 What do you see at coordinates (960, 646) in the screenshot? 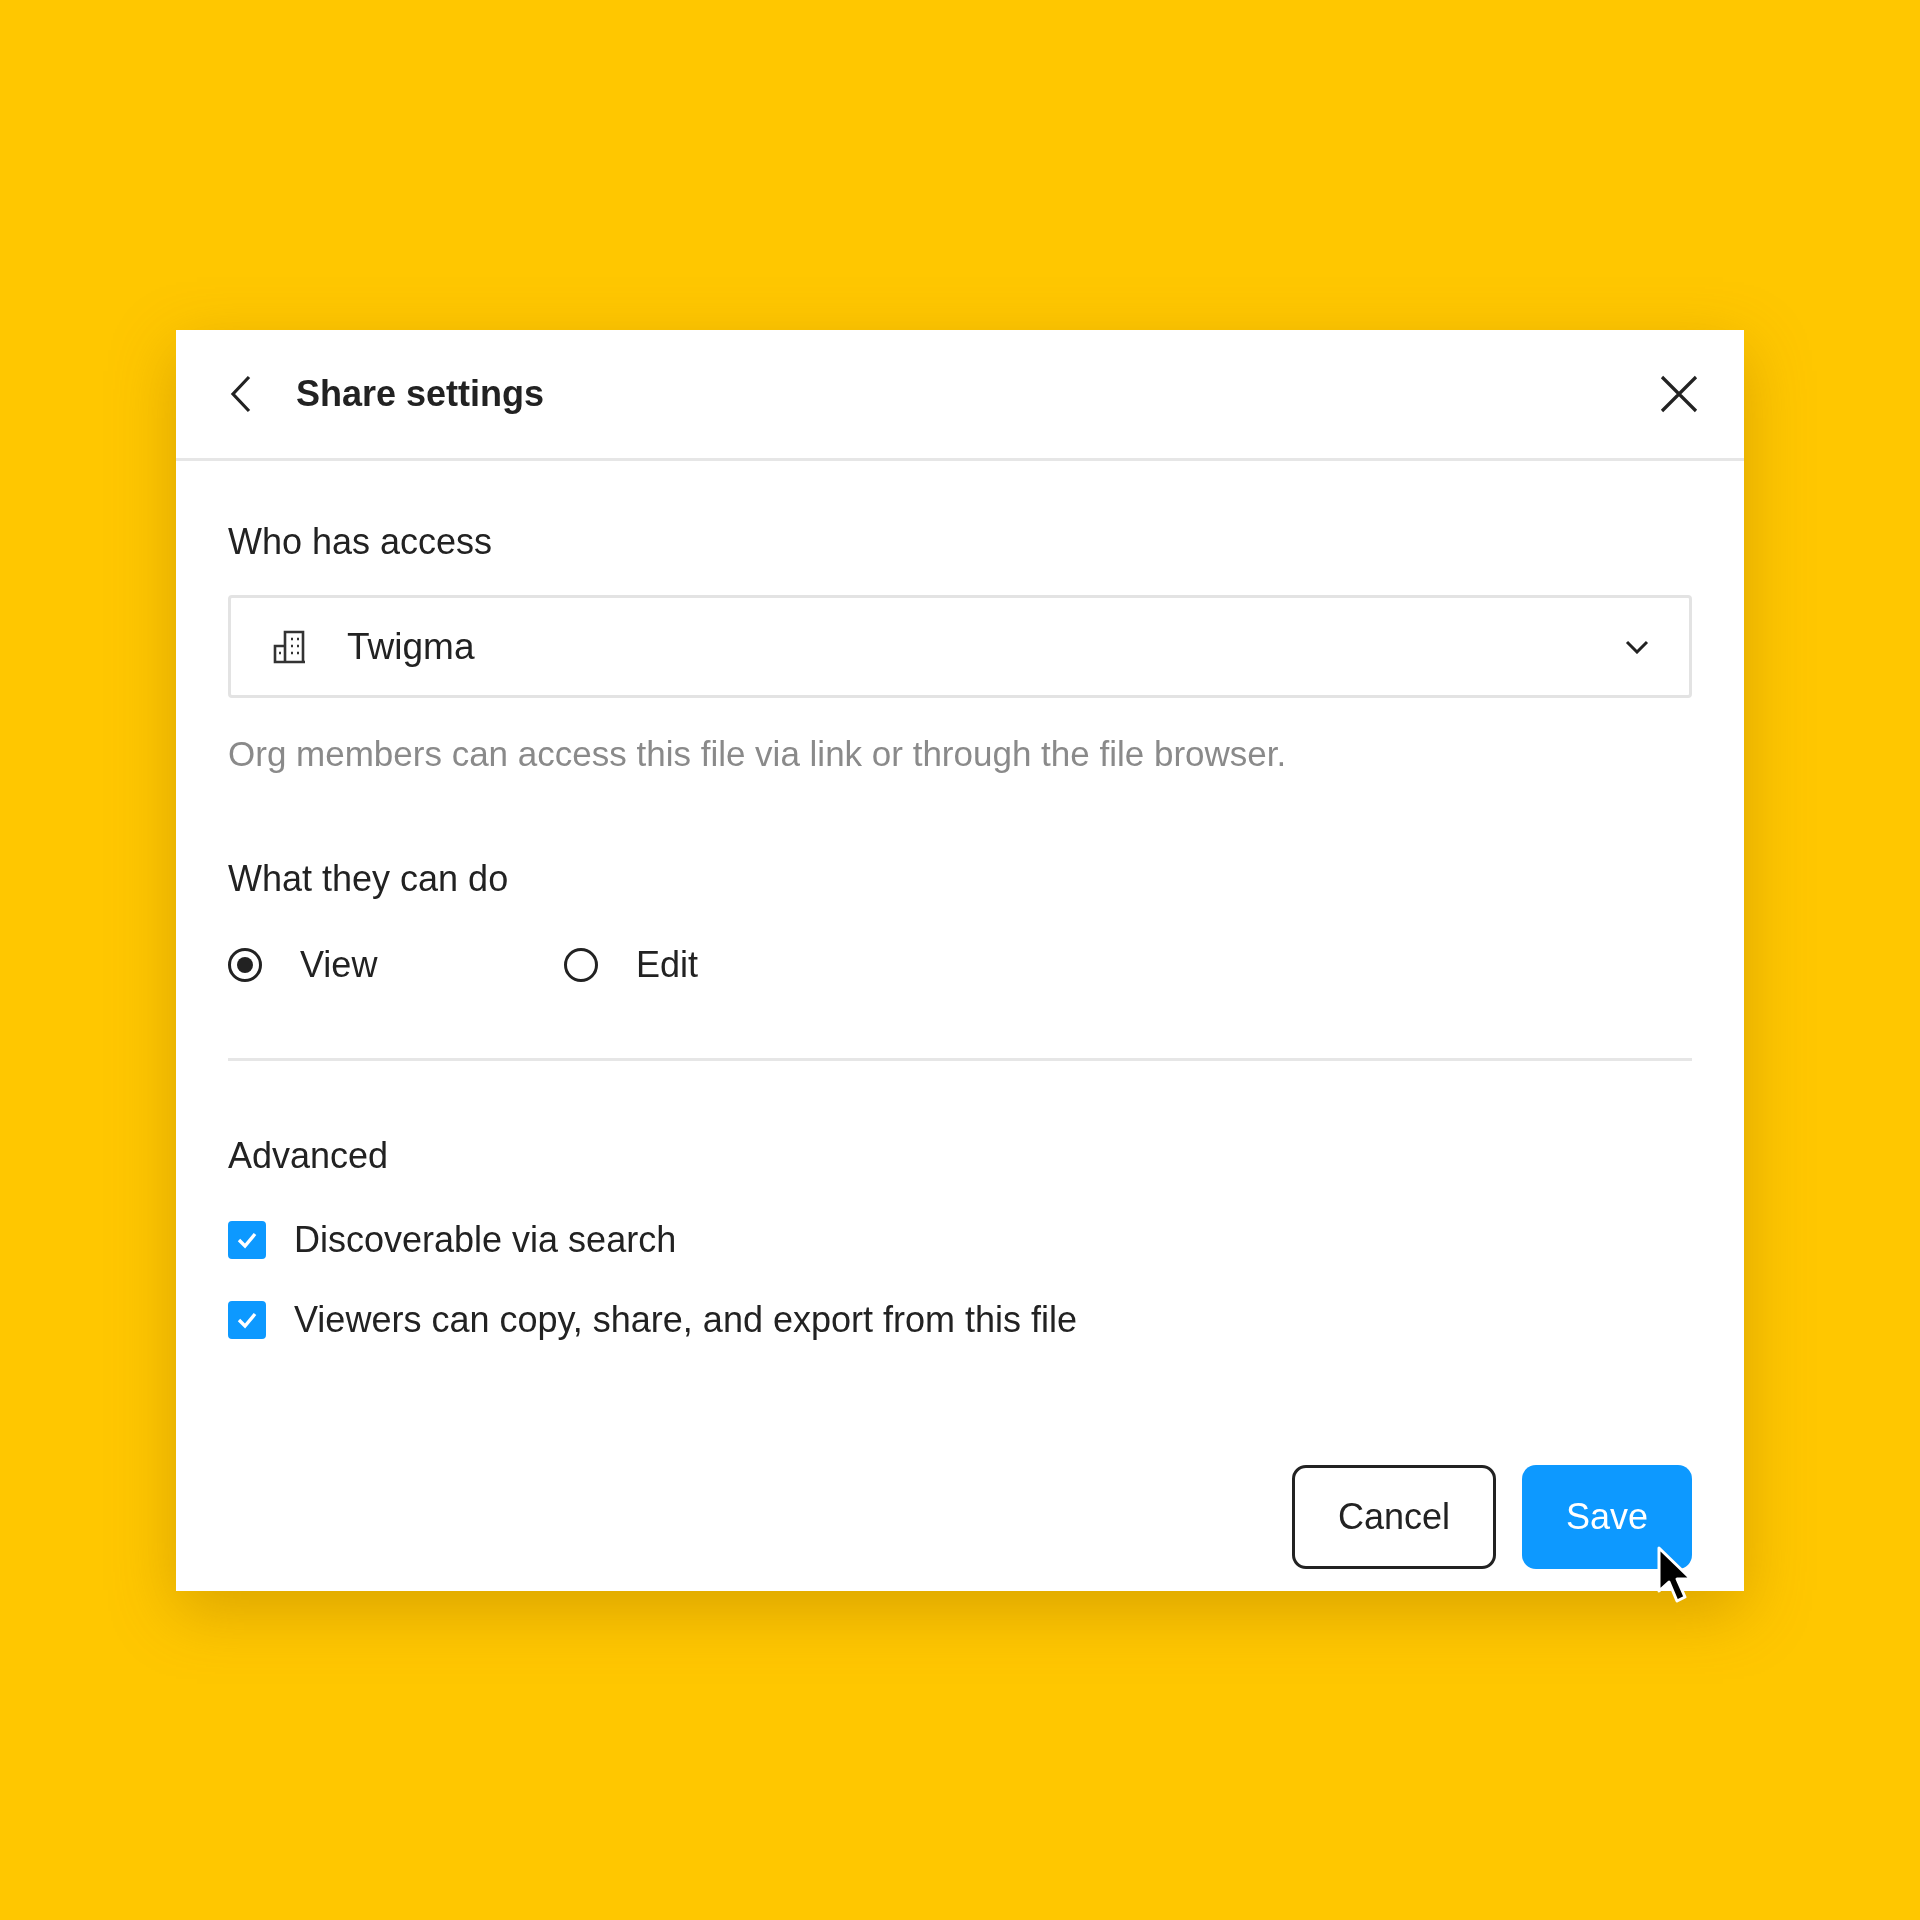
I see `access-dropdown: Twigma` at bounding box center [960, 646].